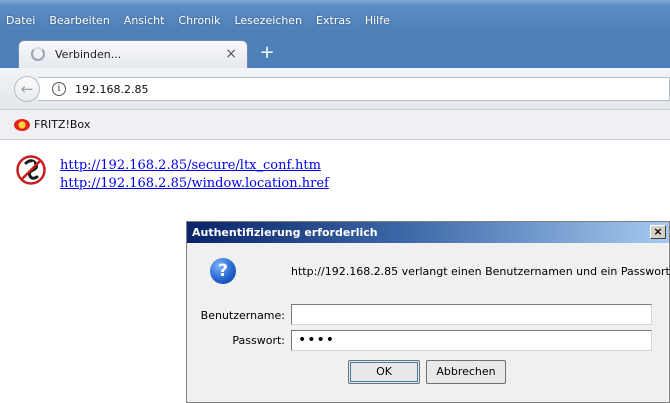 This screenshot has height=403, width=670. Describe the element at coordinates (194, 184) in the screenshot. I see `link-window-location: http://192.168.2.85/window.location.href` at that location.